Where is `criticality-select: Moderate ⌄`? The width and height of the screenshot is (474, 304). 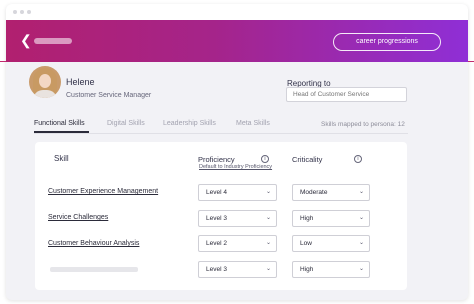 criticality-select: Moderate ⌄ is located at coordinates (331, 192).